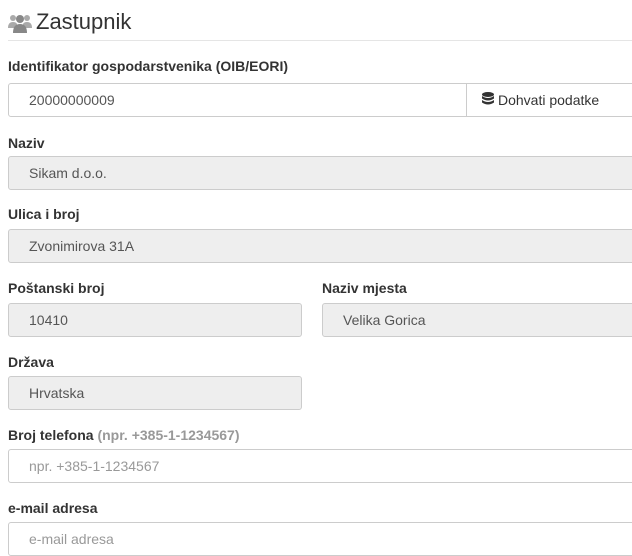 The image size is (632, 556). Describe the element at coordinates (44, 214) in the screenshot. I see `ulica-label: Ulica i broj` at that location.